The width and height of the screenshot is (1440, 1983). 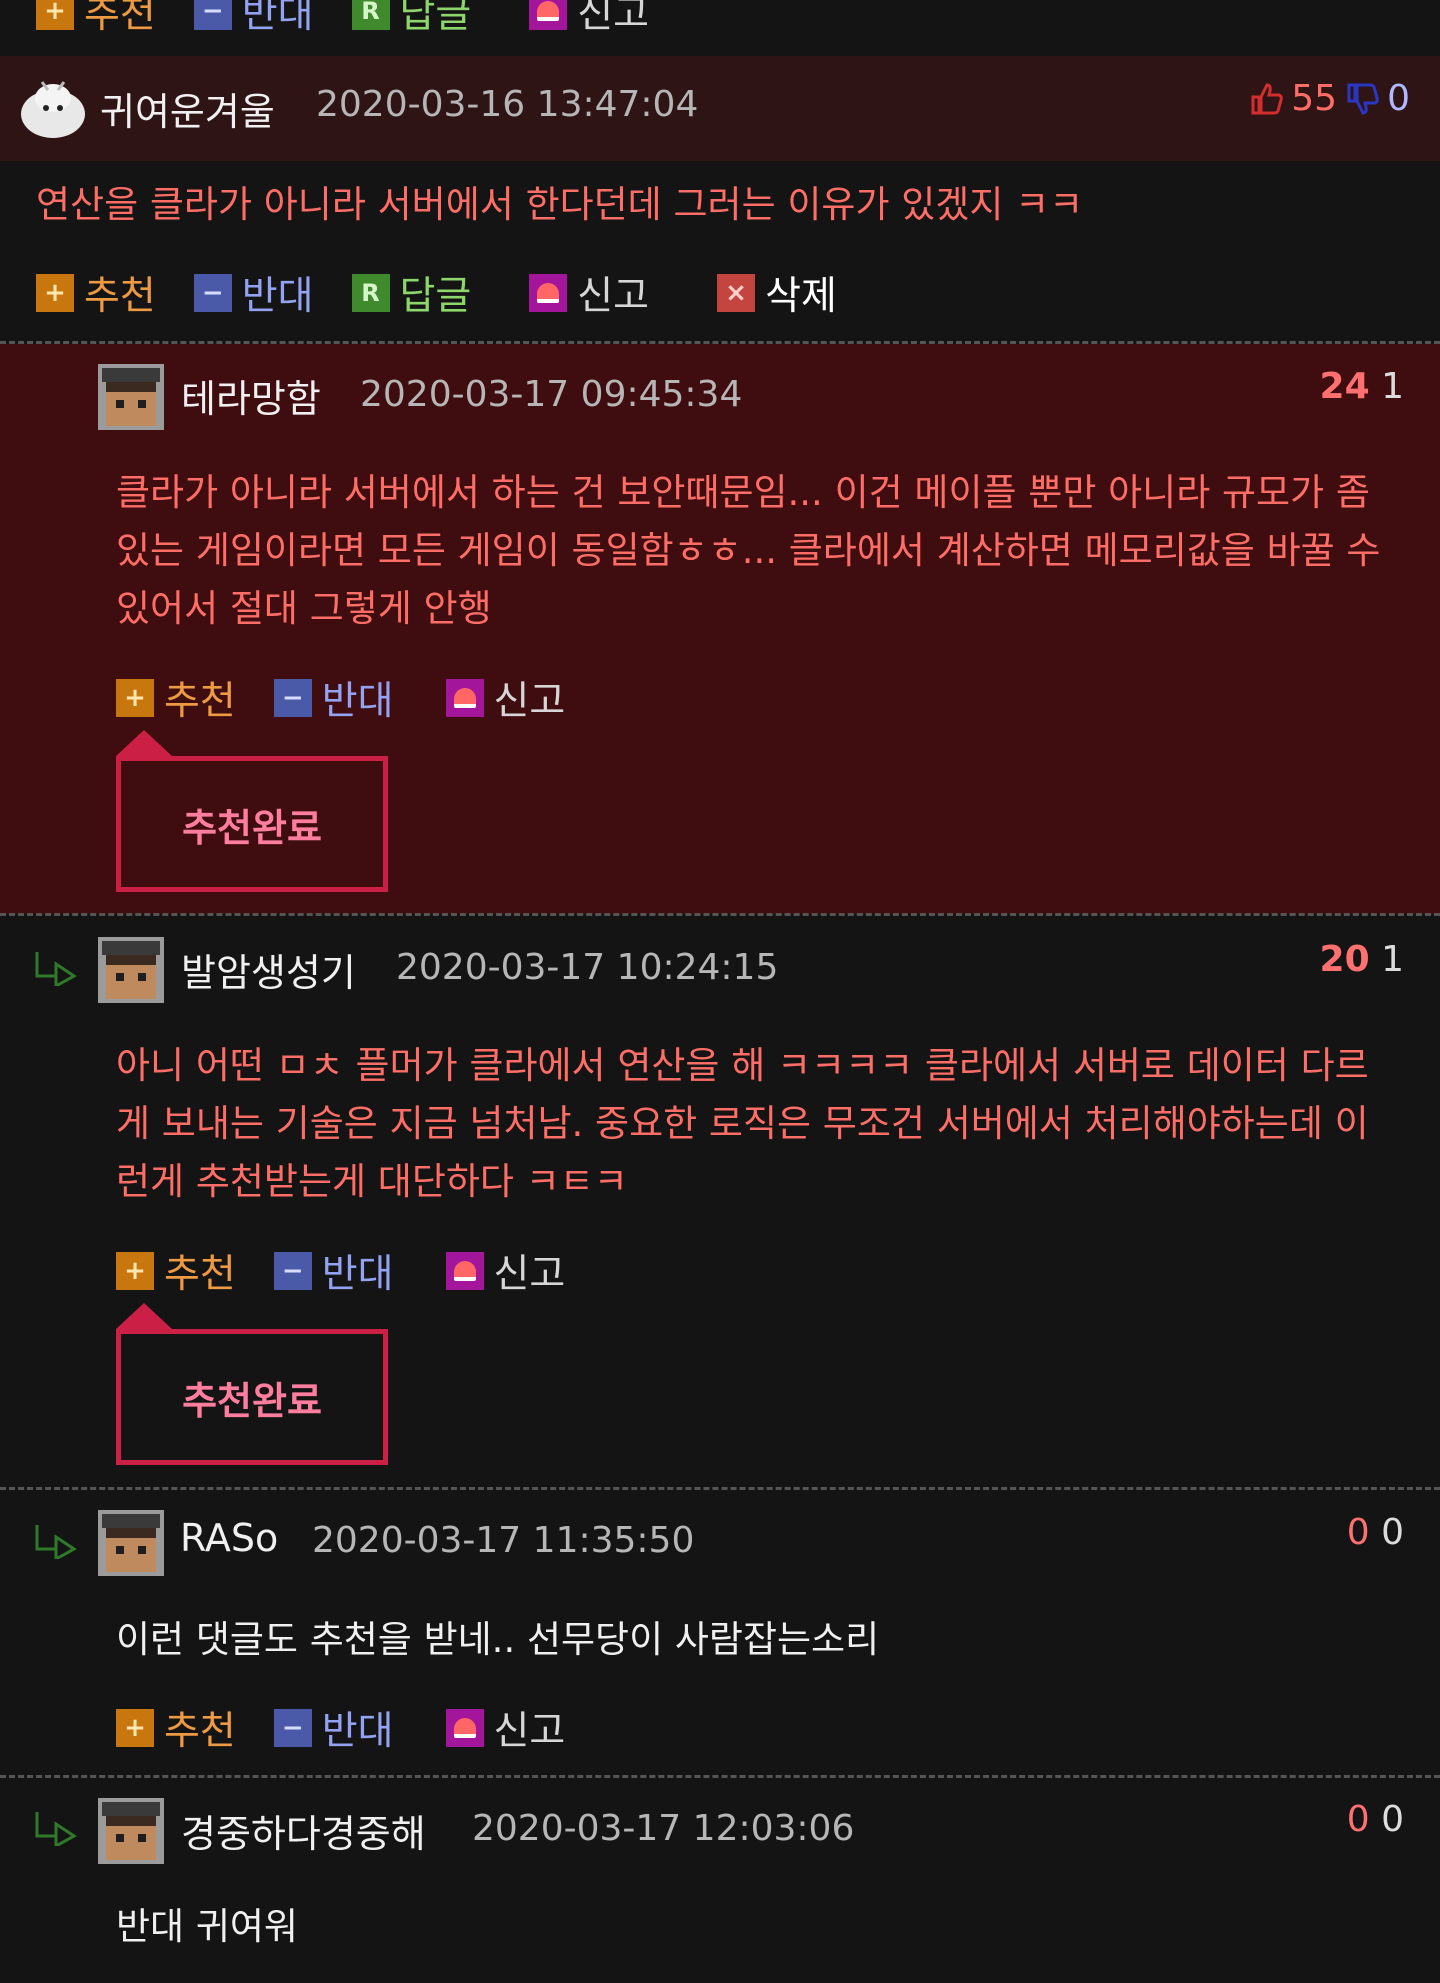 I want to click on author-name: RASo, so click(x=229, y=1538).